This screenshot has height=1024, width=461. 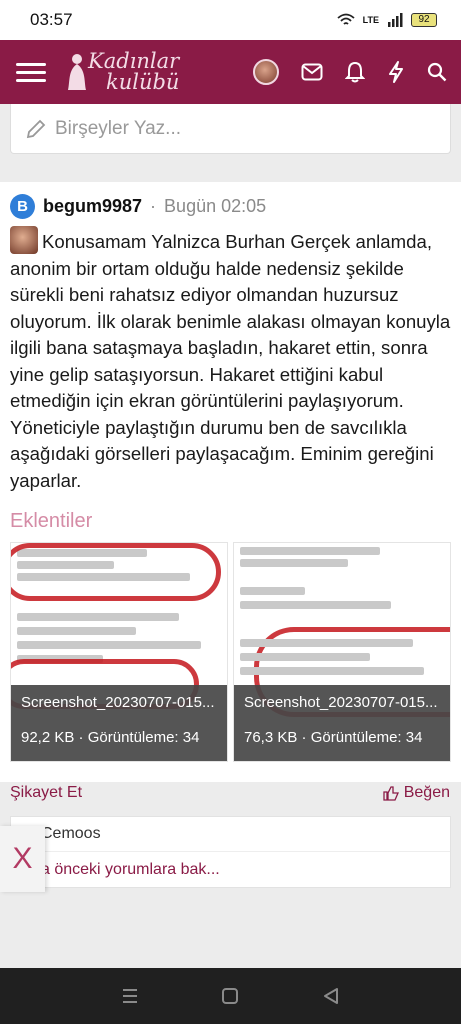 What do you see at coordinates (271, 737) in the screenshot?
I see `attachment-size: 76,3 KB` at bounding box center [271, 737].